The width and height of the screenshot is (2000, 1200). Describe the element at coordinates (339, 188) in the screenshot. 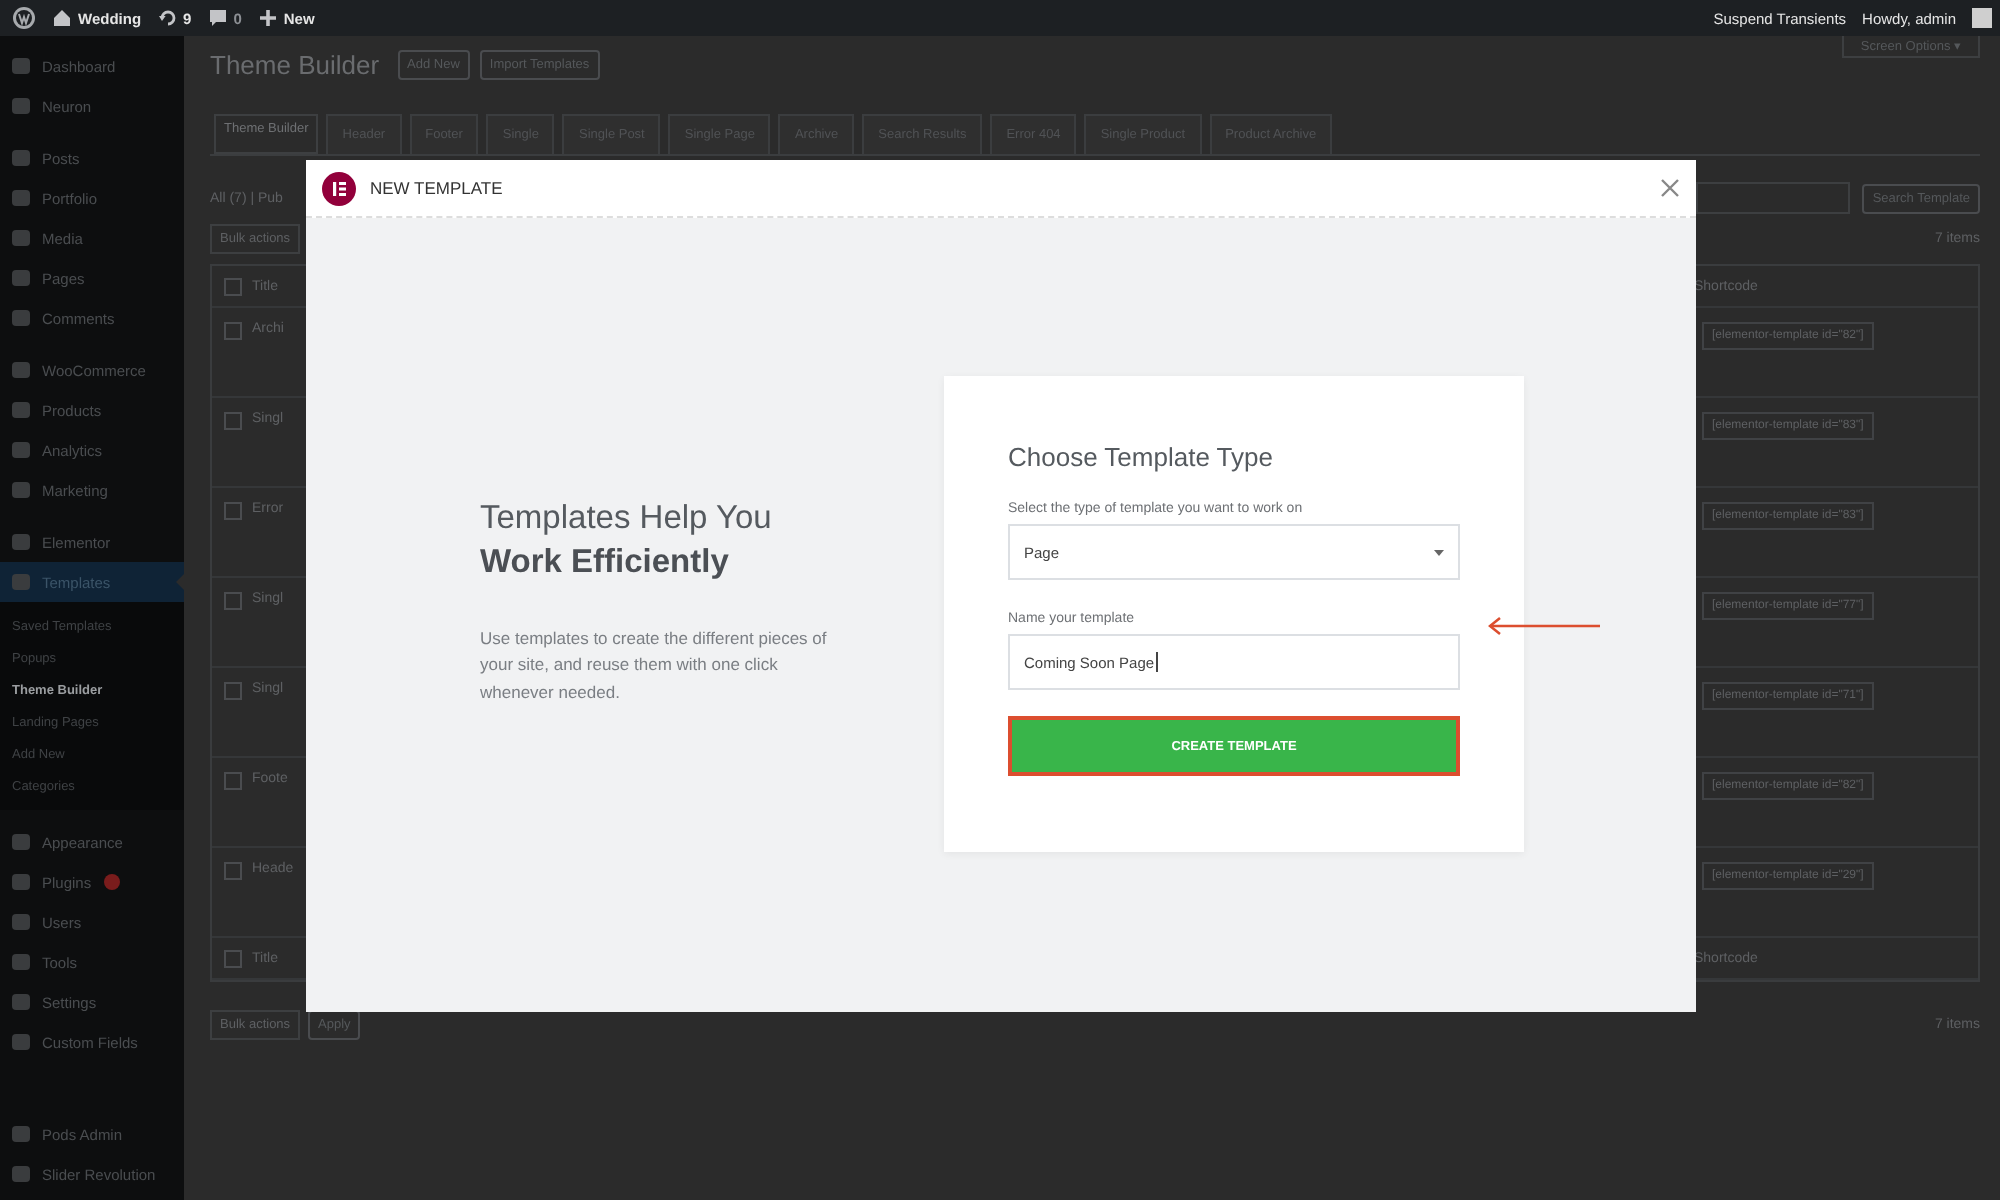

I see `elementor-logo-icon` at that location.